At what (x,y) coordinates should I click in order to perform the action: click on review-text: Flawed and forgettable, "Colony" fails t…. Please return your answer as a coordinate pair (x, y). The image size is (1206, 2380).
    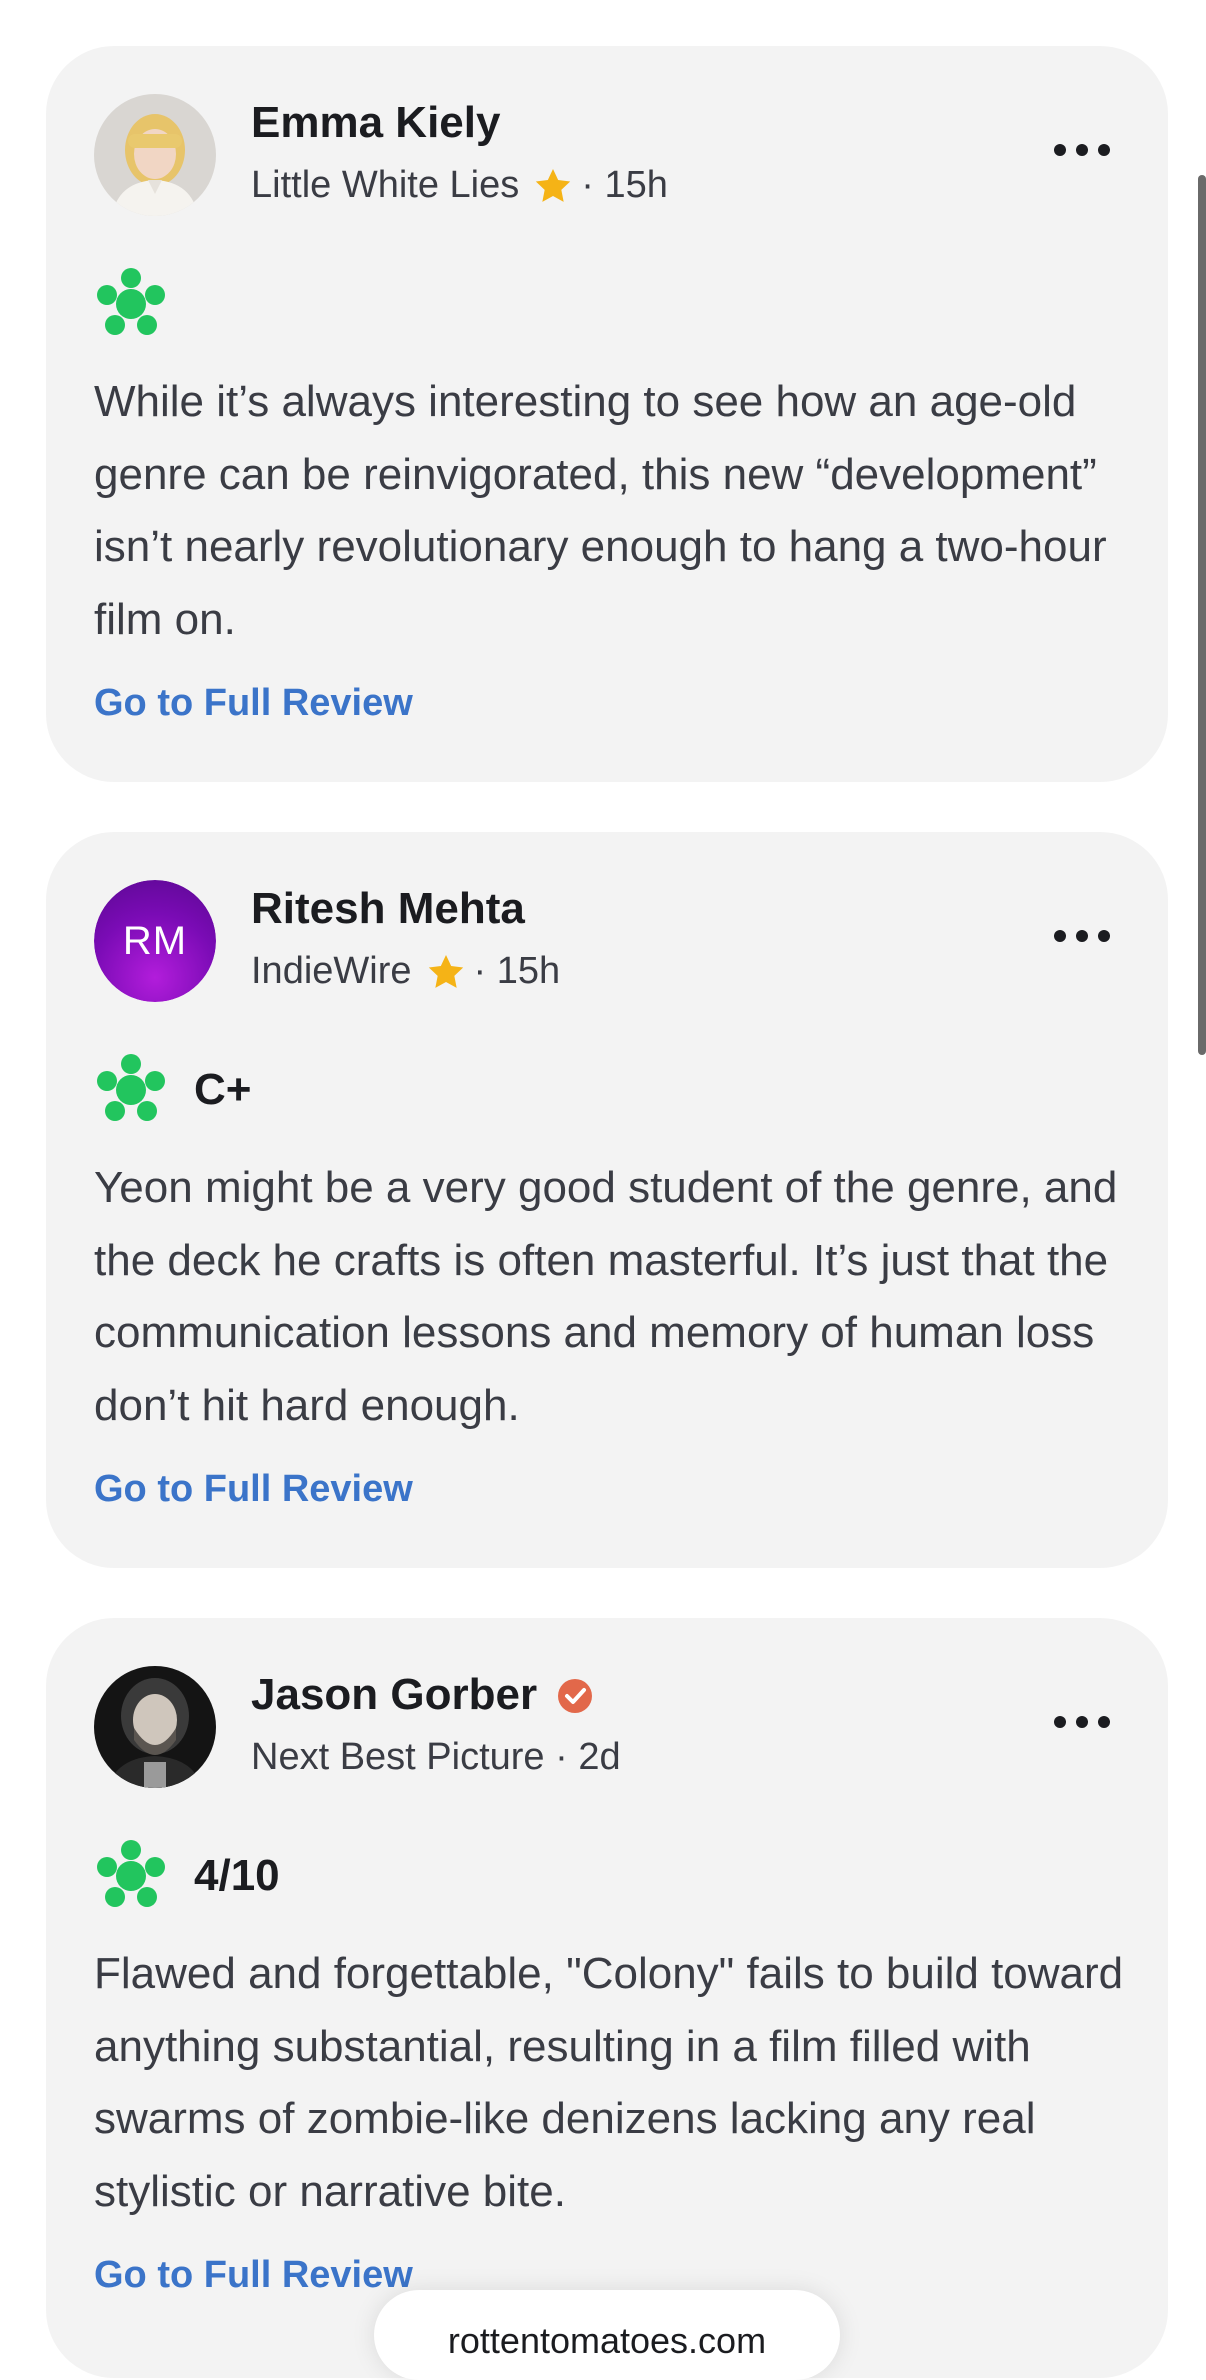
    Looking at the image, I should click on (609, 2082).